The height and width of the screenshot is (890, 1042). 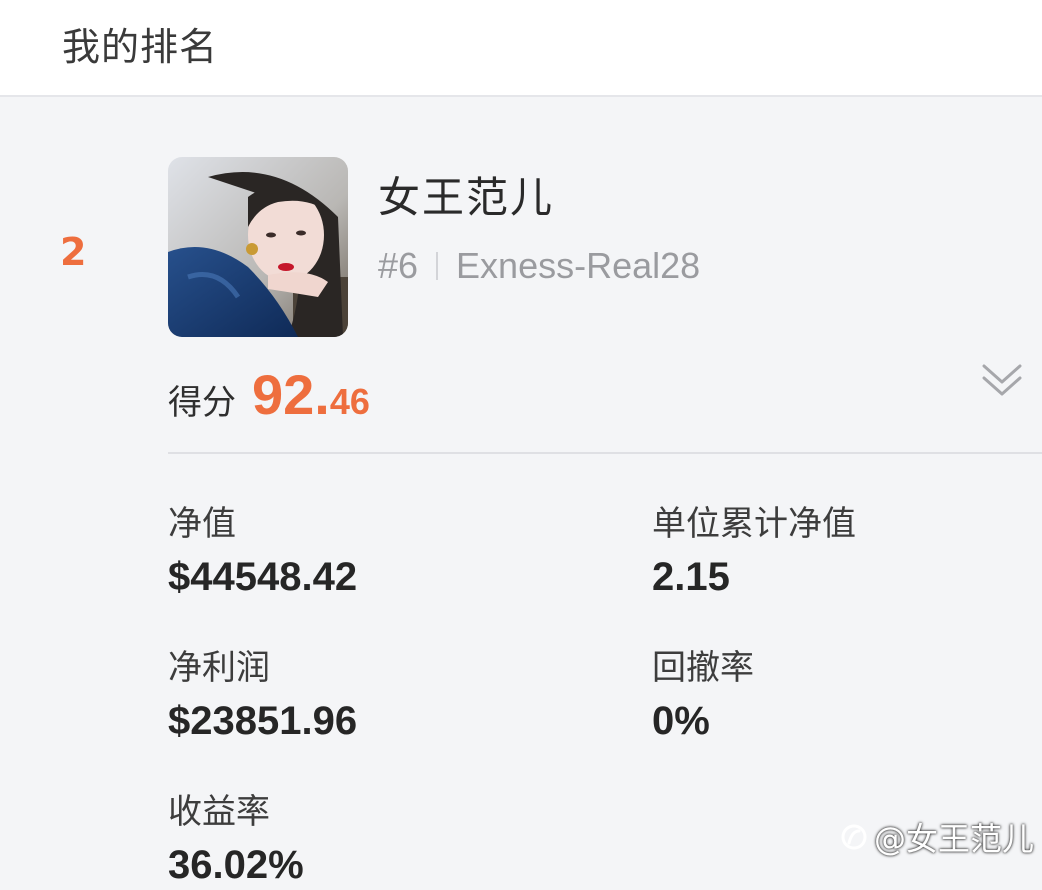 I want to click on stat-value: 36.02%, so click(x=236, y=865).